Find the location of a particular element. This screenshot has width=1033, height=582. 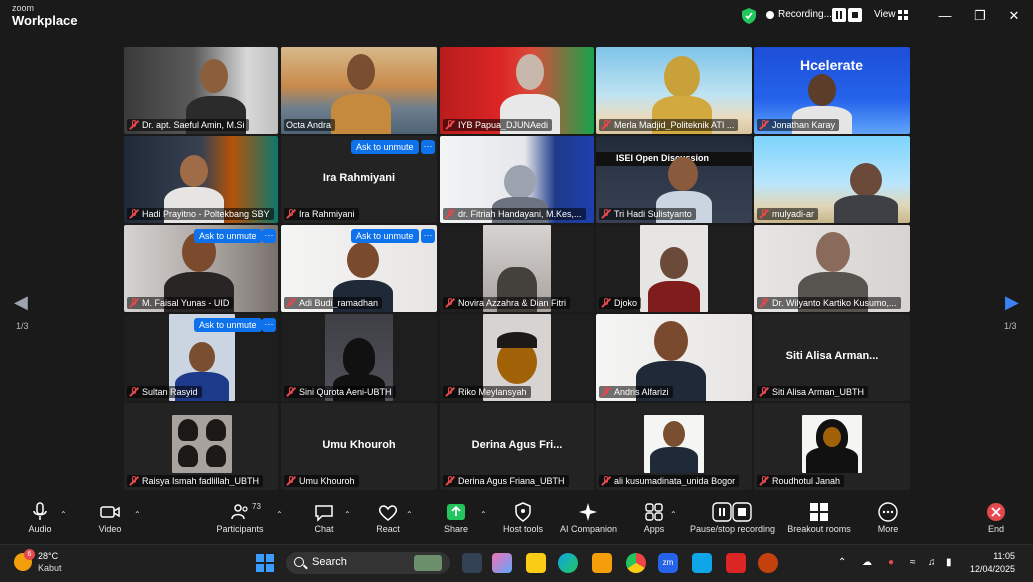

clock-date: 12/04/2025 is located at coordinates (993, 569).